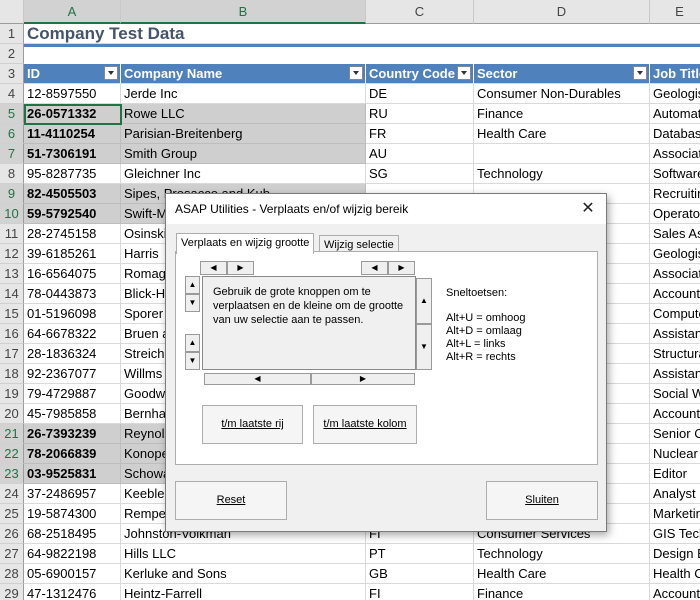 The height and width of the screenshot is (600, 700). I want to click on grow-right-top-button: ▶, so click(240, 268).